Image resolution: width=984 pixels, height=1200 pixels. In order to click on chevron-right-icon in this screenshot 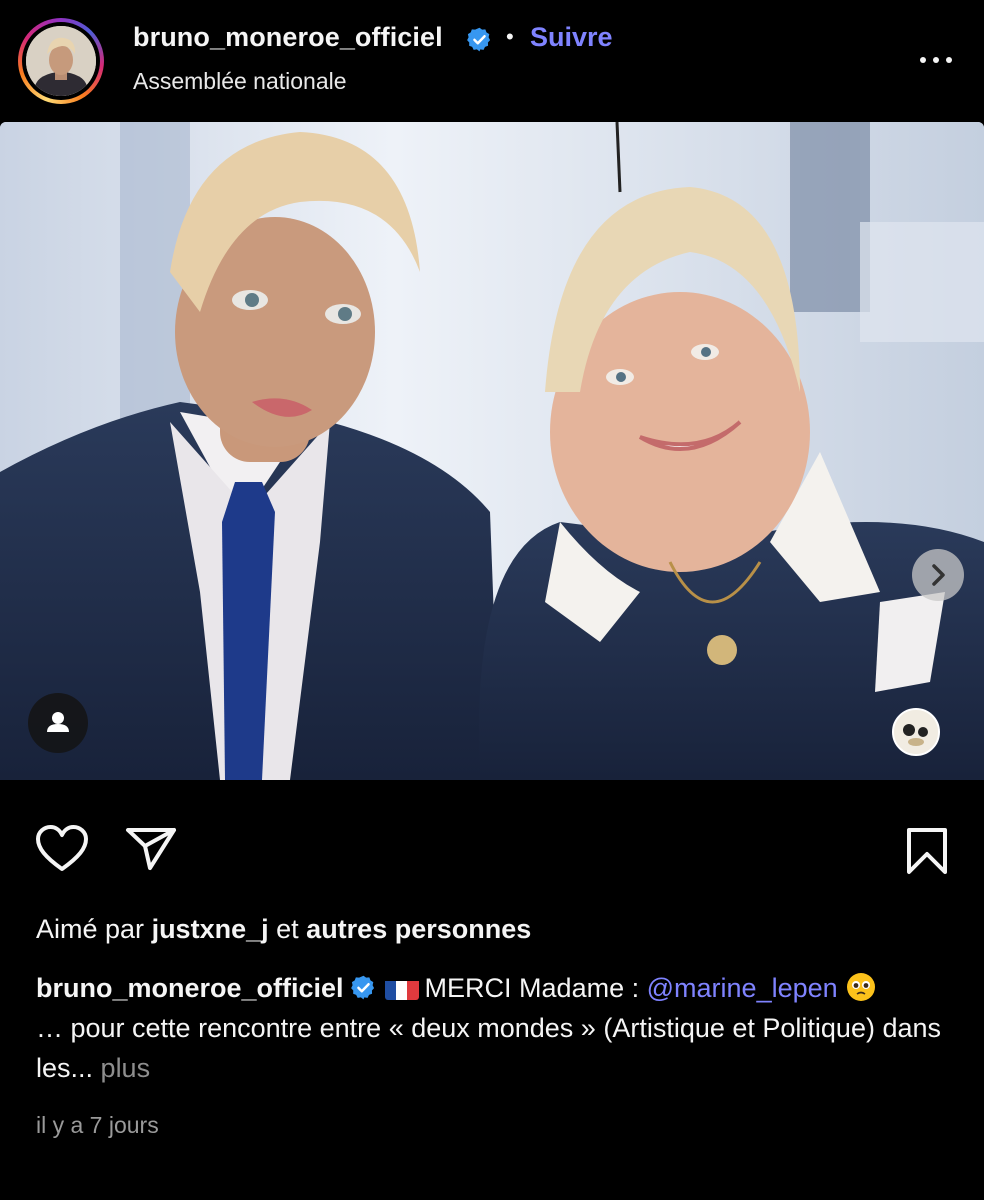, I will do `click(938, 575)`.